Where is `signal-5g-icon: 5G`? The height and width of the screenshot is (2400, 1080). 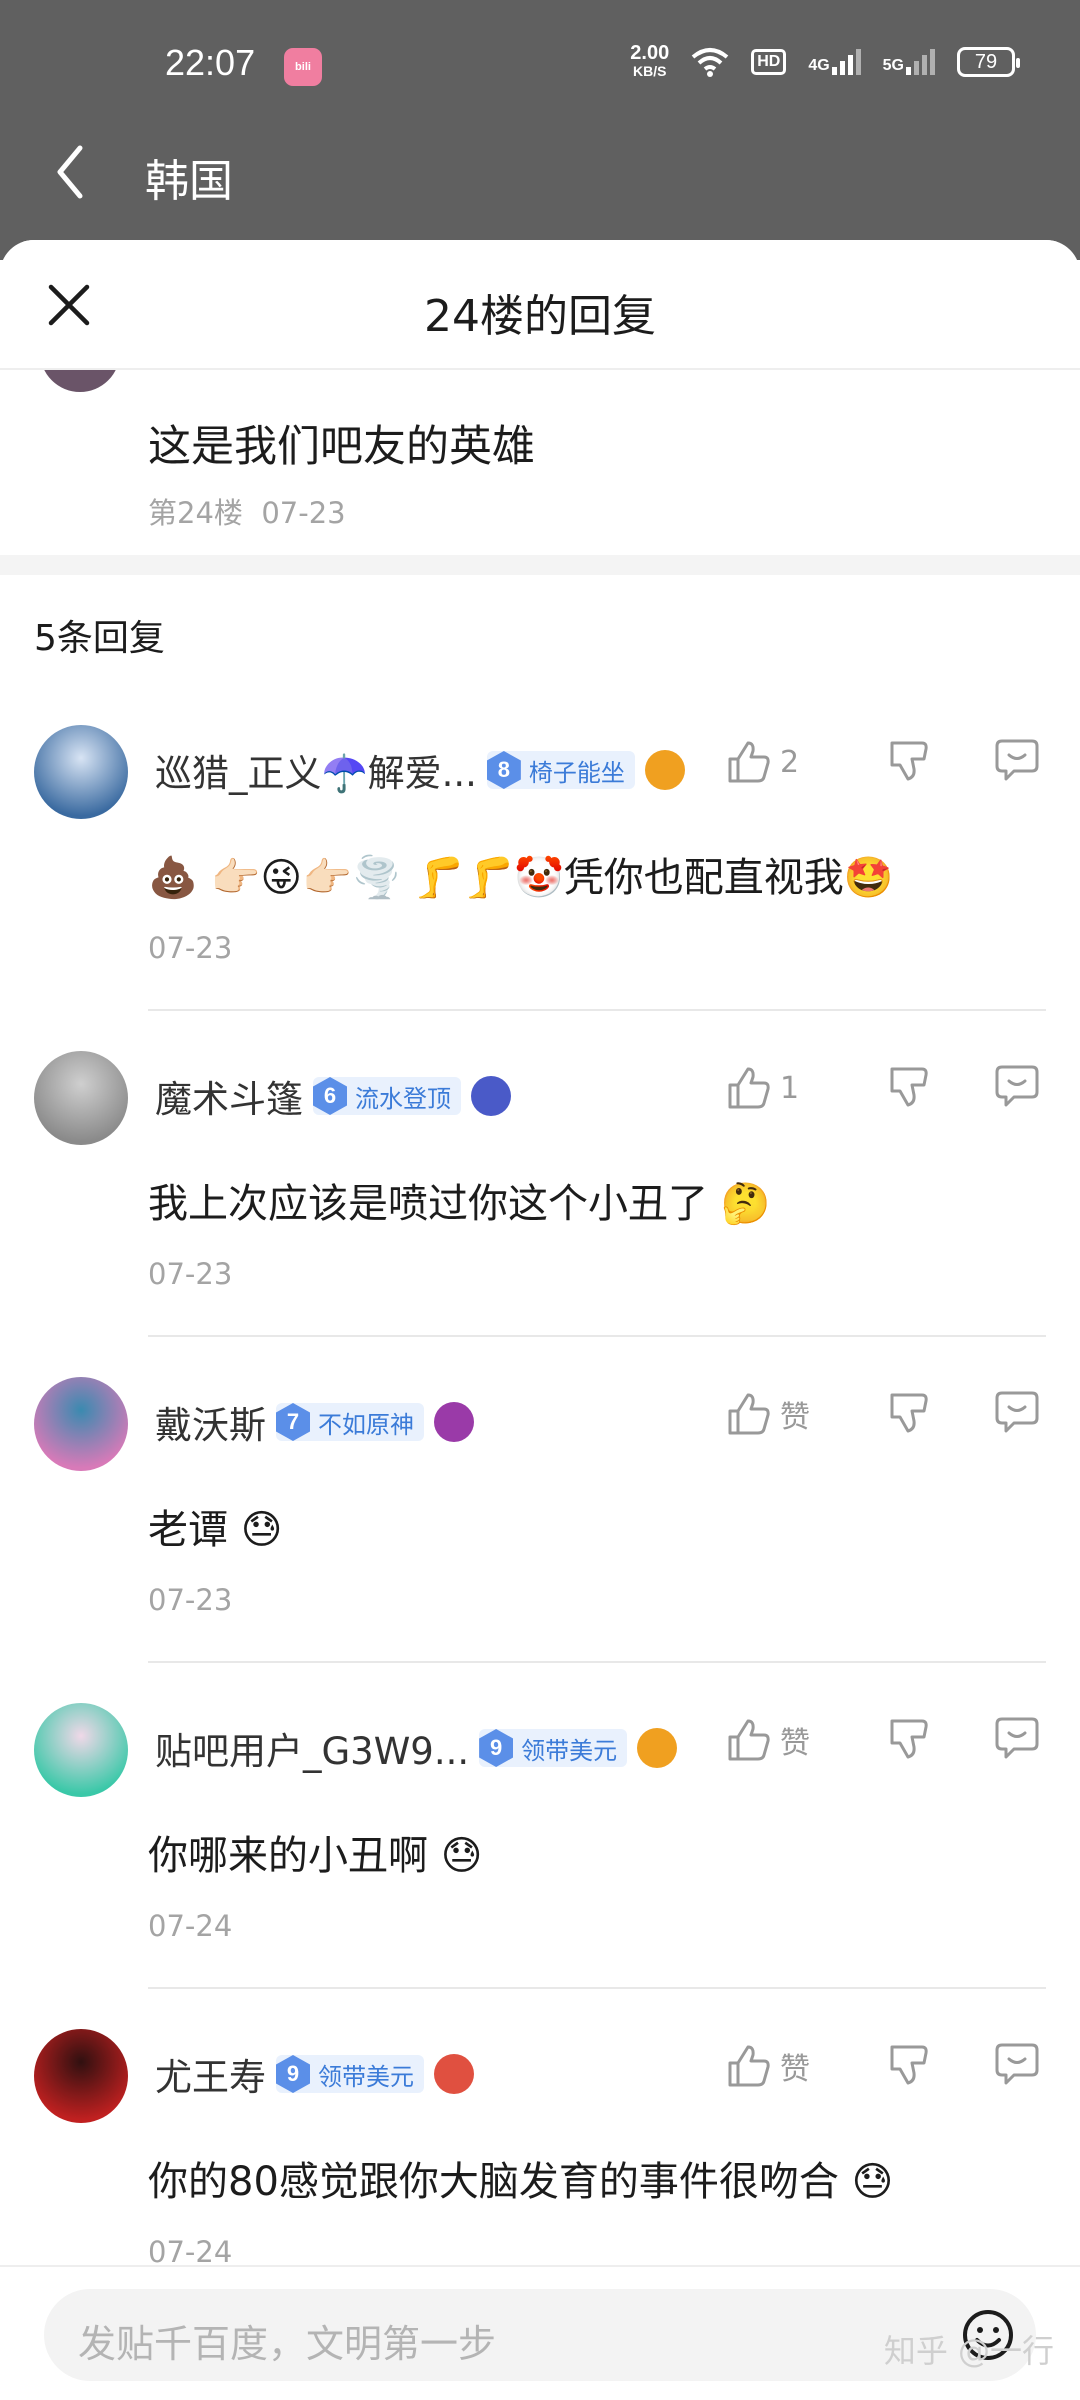
signal-5g-icon: 5G is located at coordinates (909, 62).